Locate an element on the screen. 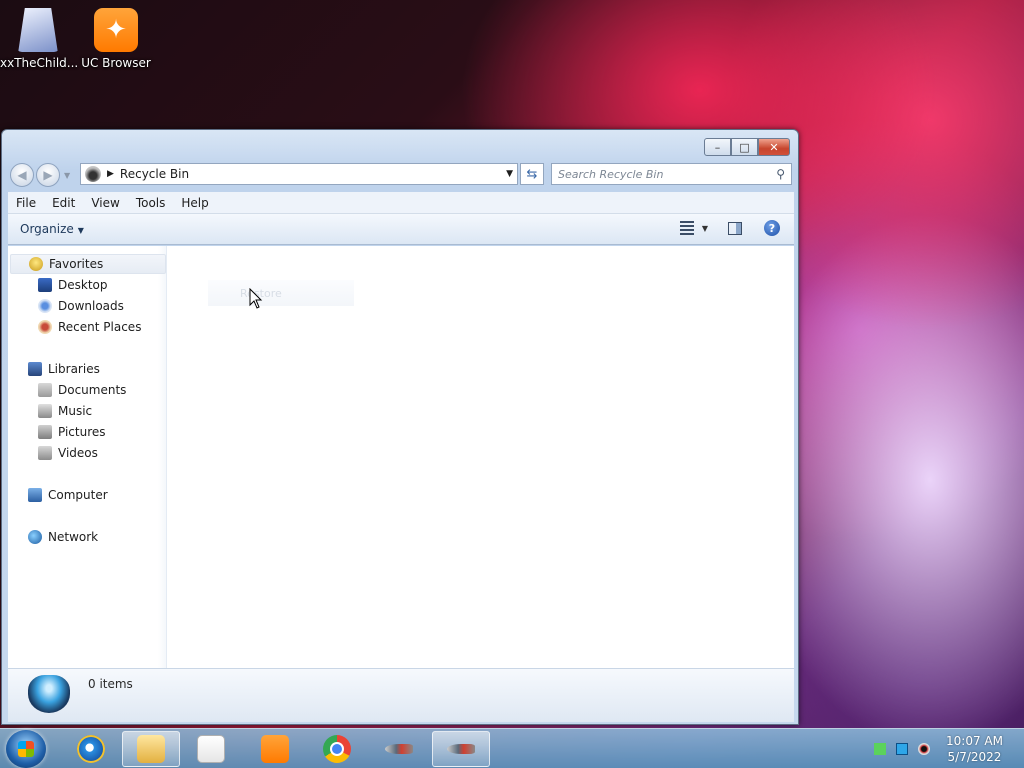 The width and height of the screenshot is (1024, 768). documents-icon is located at coordinates (45, 390).